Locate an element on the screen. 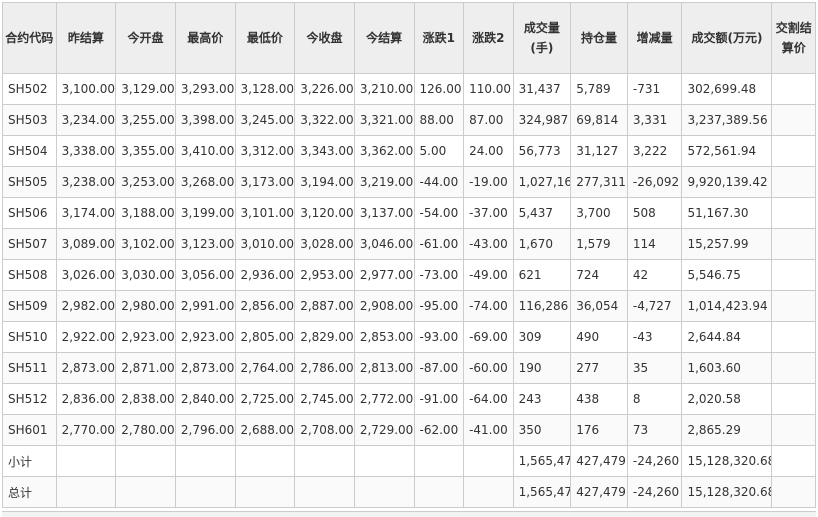  table-cell: 2,856.00 is located at coordinates (265, 306).